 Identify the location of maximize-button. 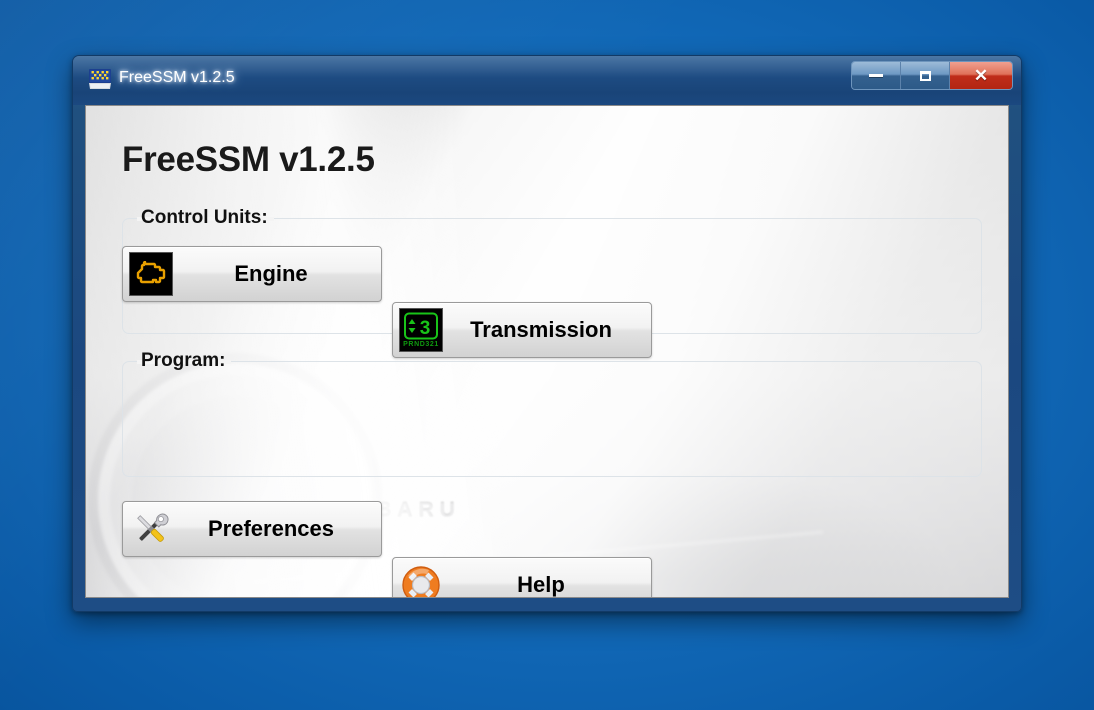
(925, 75).